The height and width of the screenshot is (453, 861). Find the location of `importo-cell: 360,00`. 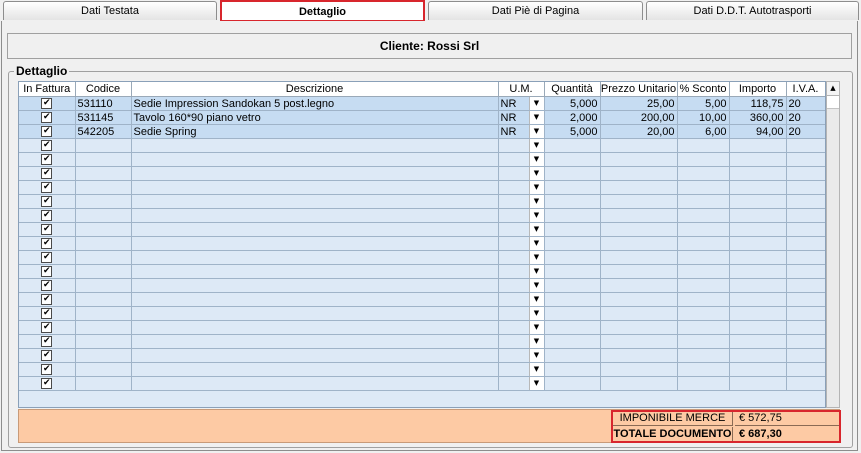

importo-cell: 360,00 is located at coordinates (758, 117).